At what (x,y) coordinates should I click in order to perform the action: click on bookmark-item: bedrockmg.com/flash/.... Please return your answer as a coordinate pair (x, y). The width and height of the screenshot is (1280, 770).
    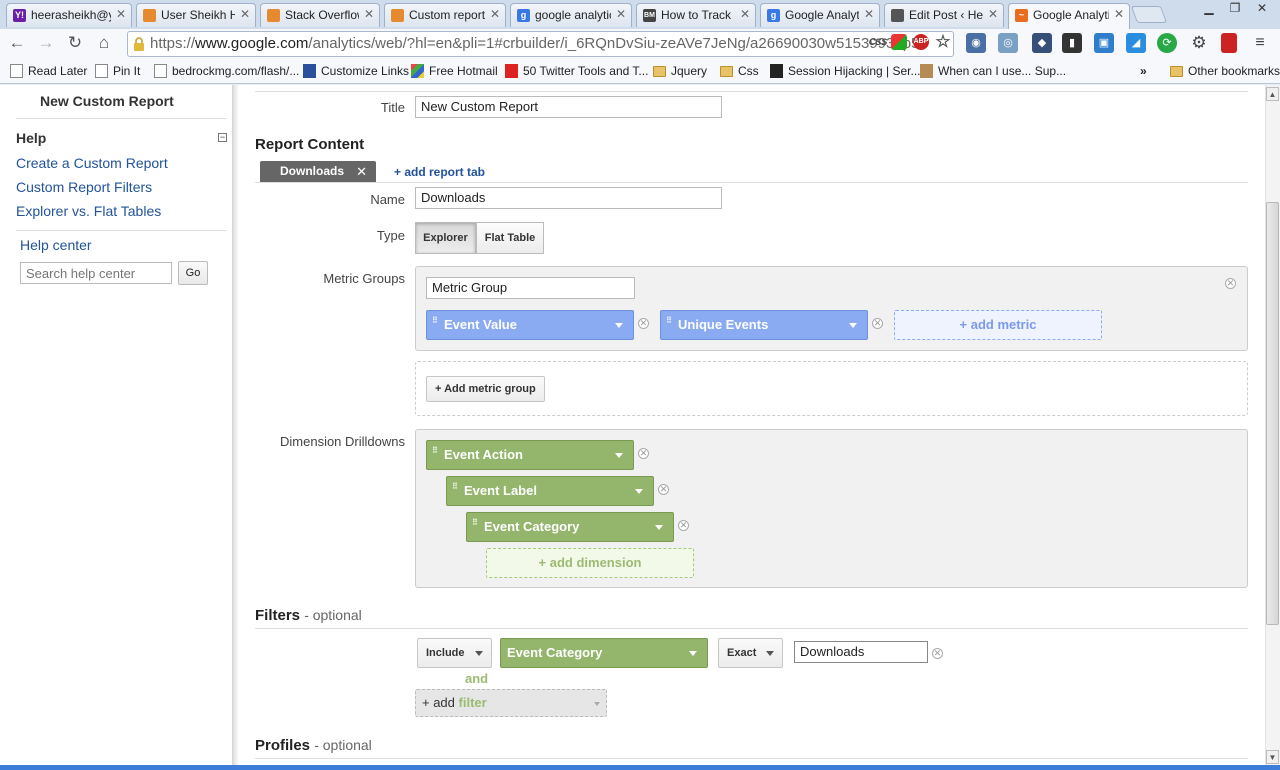
    Looking at the image, I should click on (225, 71).